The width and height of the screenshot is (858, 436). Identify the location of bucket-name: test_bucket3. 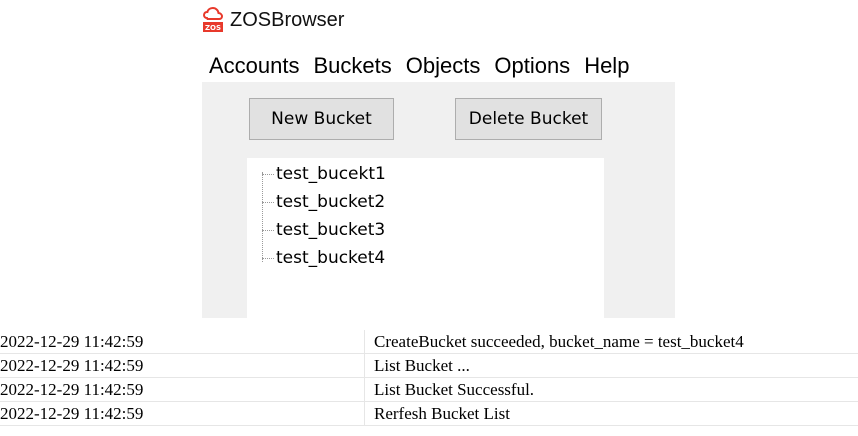
(331, 230).